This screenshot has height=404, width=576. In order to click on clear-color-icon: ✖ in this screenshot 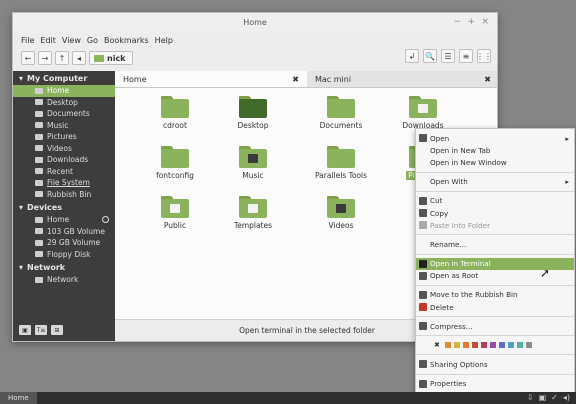, I will do `click(437, 345)`.